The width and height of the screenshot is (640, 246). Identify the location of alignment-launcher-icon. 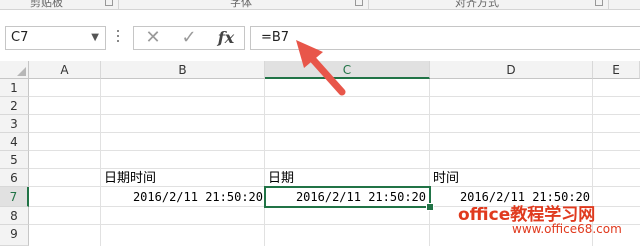
(599, 3).